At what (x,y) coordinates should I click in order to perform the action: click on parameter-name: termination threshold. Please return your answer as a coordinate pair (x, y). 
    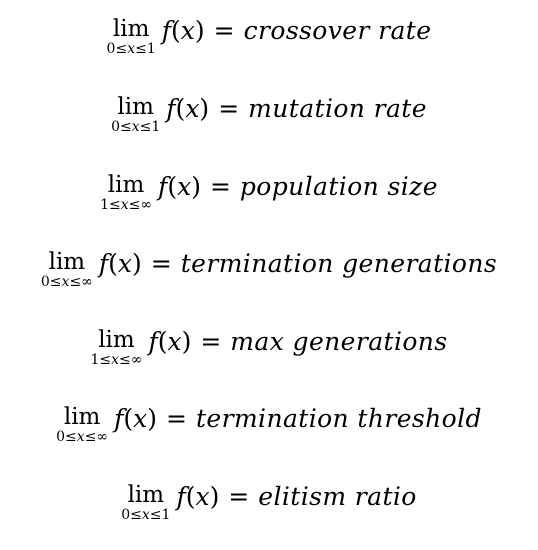
    Looking at the image, I should click on (338, 418).